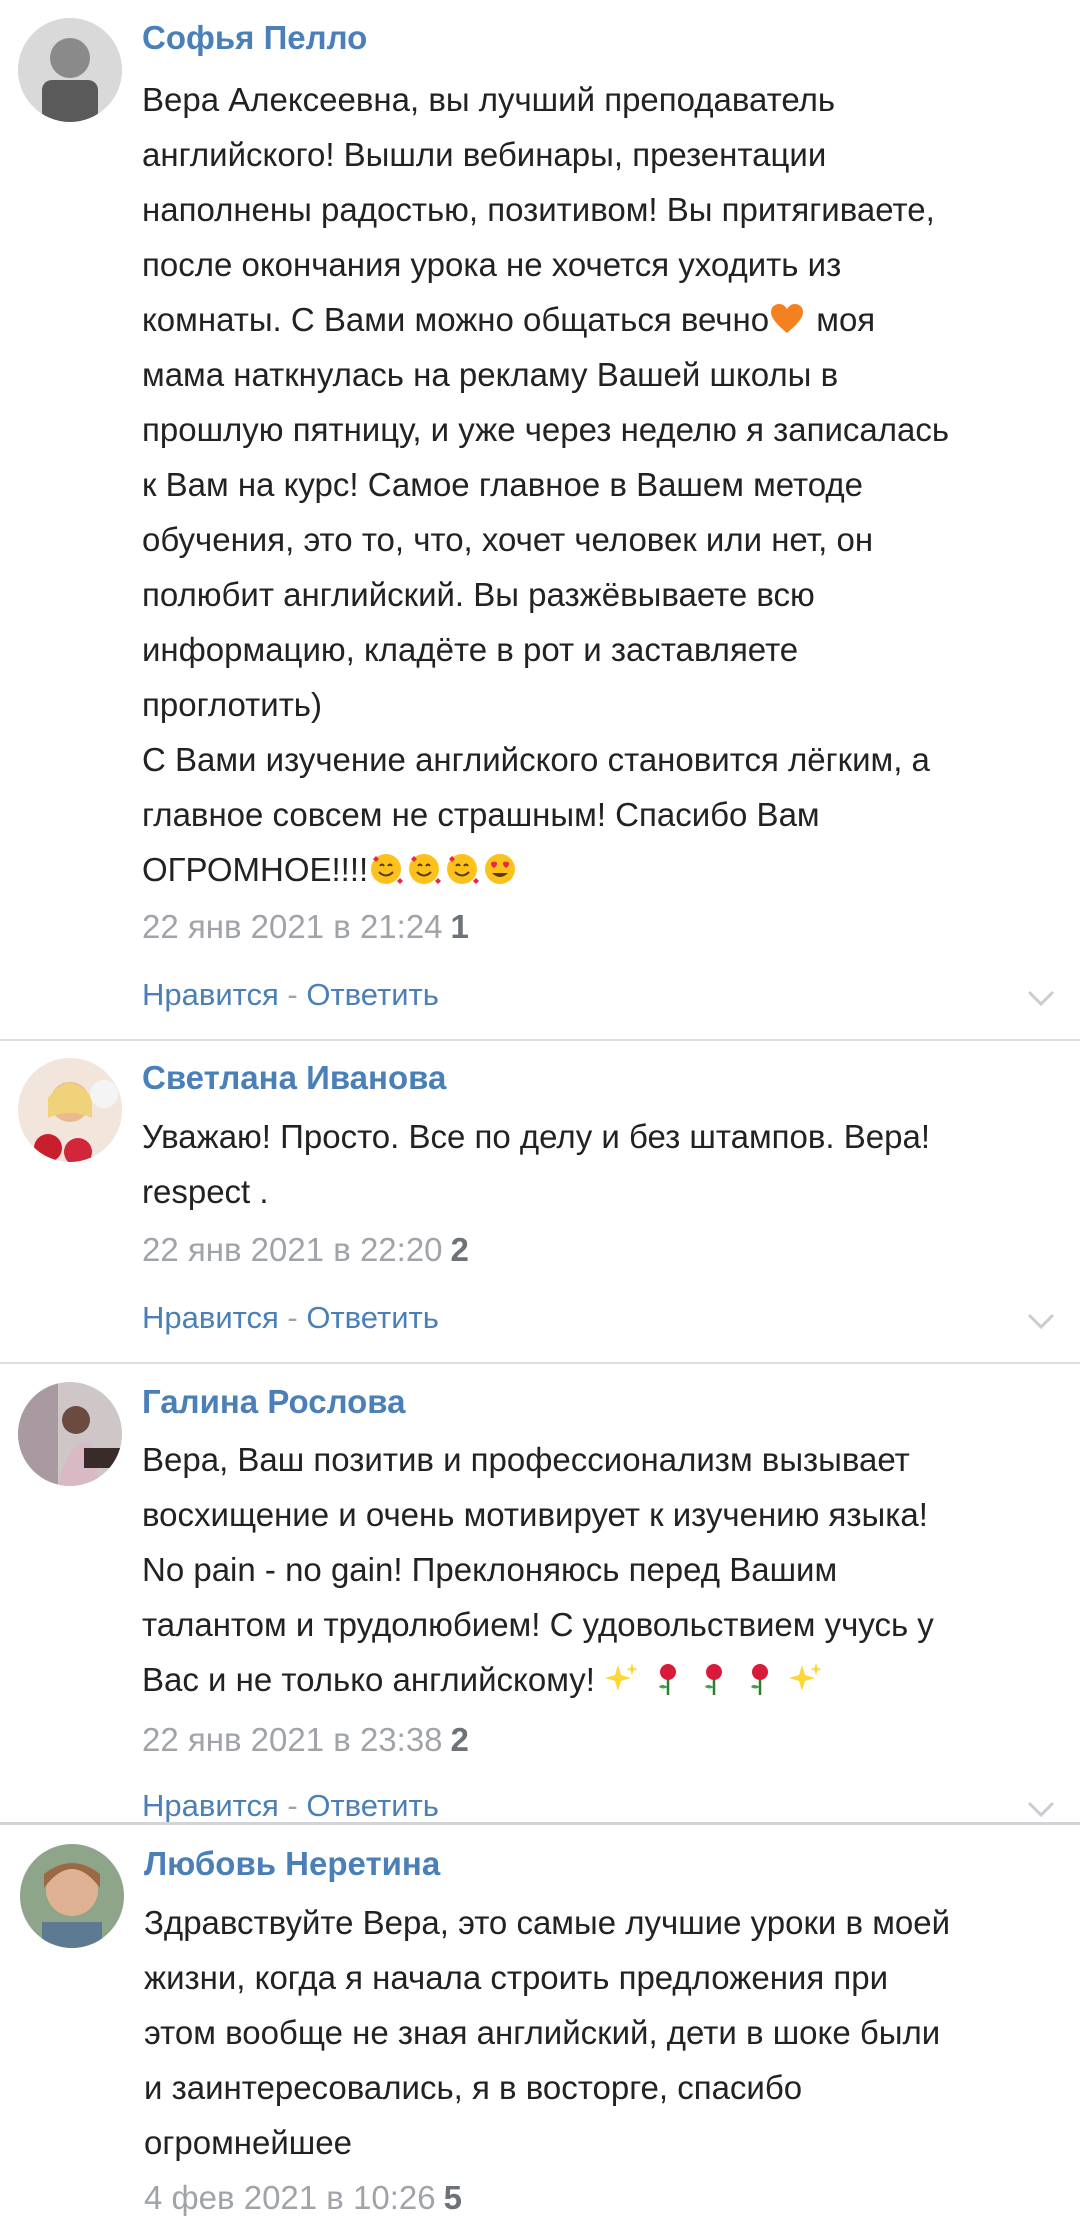  What do you see at coordinates (292, 1249) in the screenshot?
I see `comment-date: 22 янв 2021 в 22:20` at bounding box center [292, 1249].